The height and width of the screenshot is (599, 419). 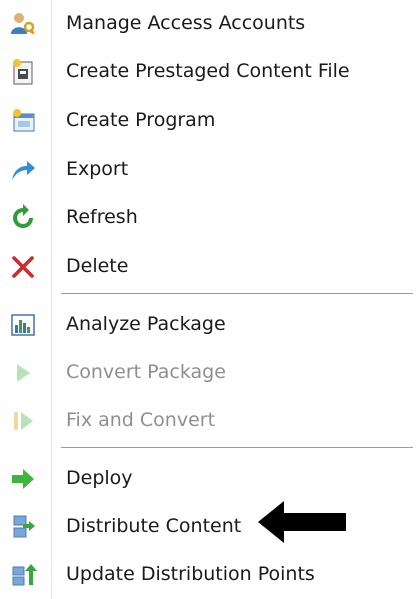 I want to click on update-distribution-points-icon, so click(x=24, y=575).